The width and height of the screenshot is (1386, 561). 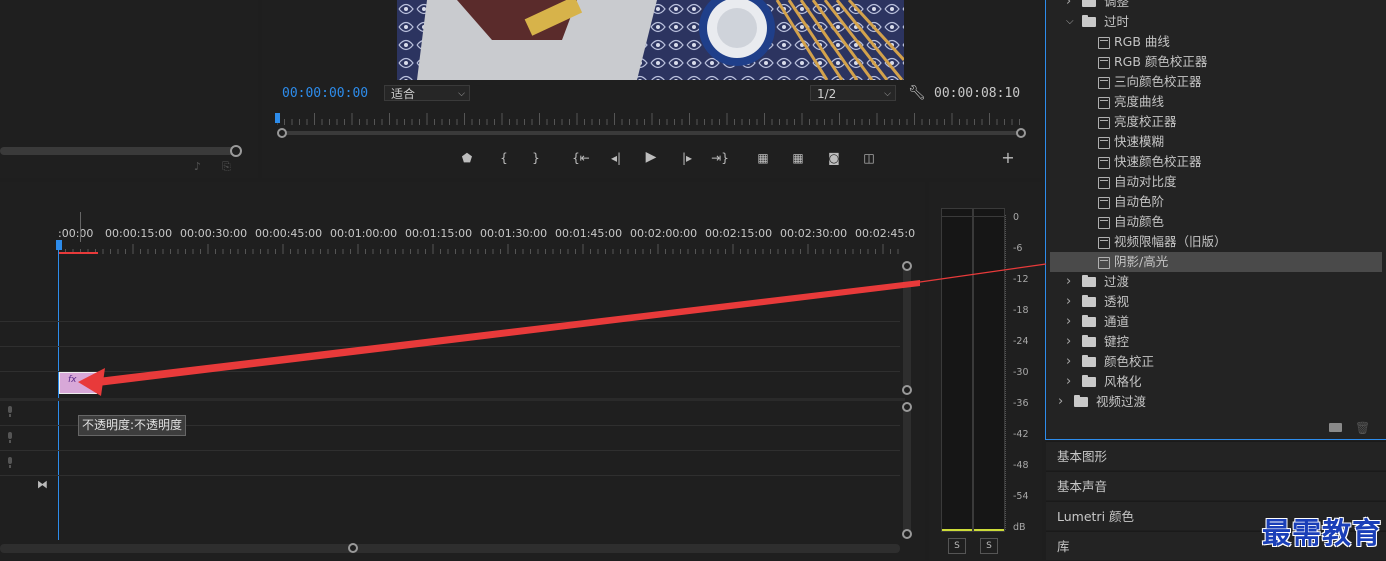 I want to click on annotation-arrow-head, so click(x=91, y=382).